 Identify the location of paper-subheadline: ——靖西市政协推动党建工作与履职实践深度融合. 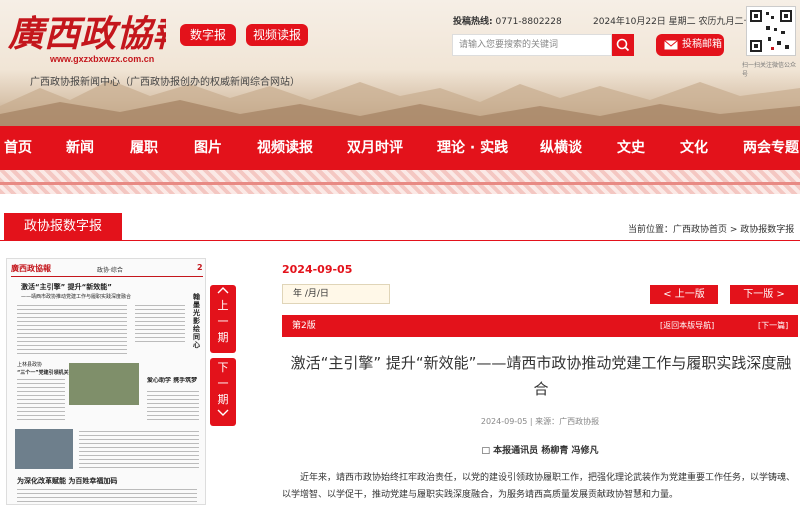
(76, 297).